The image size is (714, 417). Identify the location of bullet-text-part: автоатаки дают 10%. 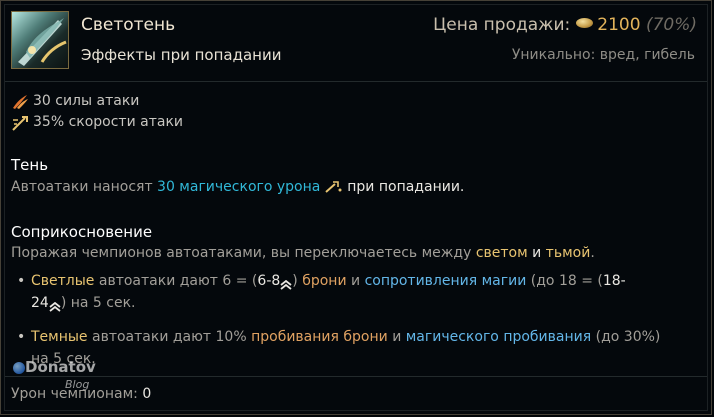
(169, 337).